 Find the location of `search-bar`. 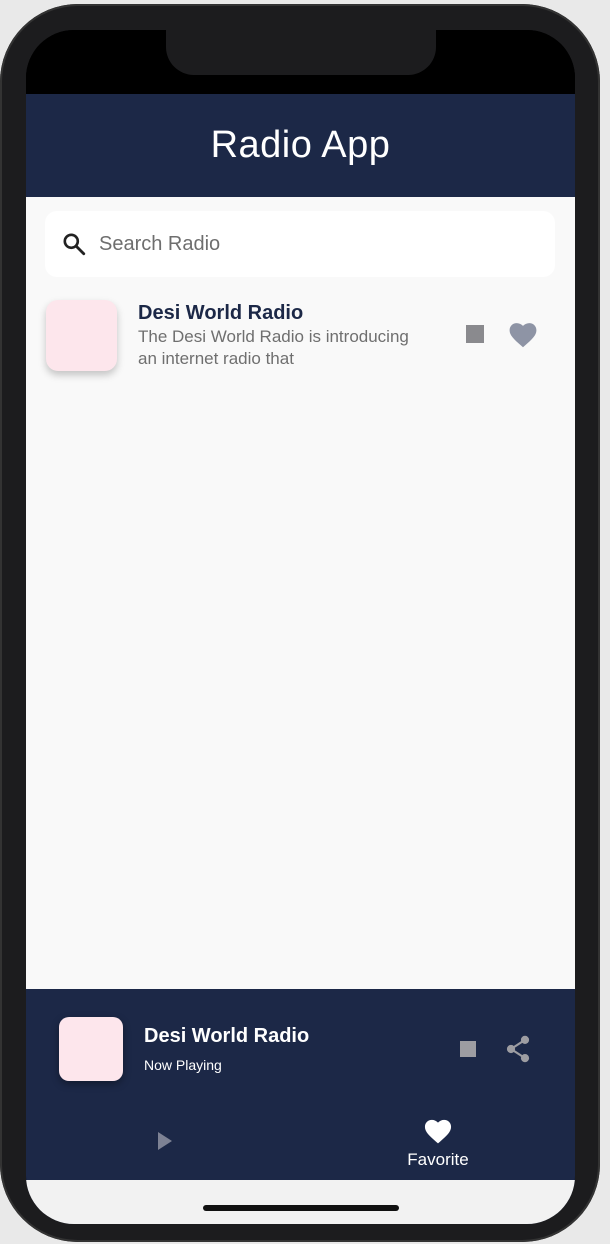

search-bar is located at coordinates (300, 244).